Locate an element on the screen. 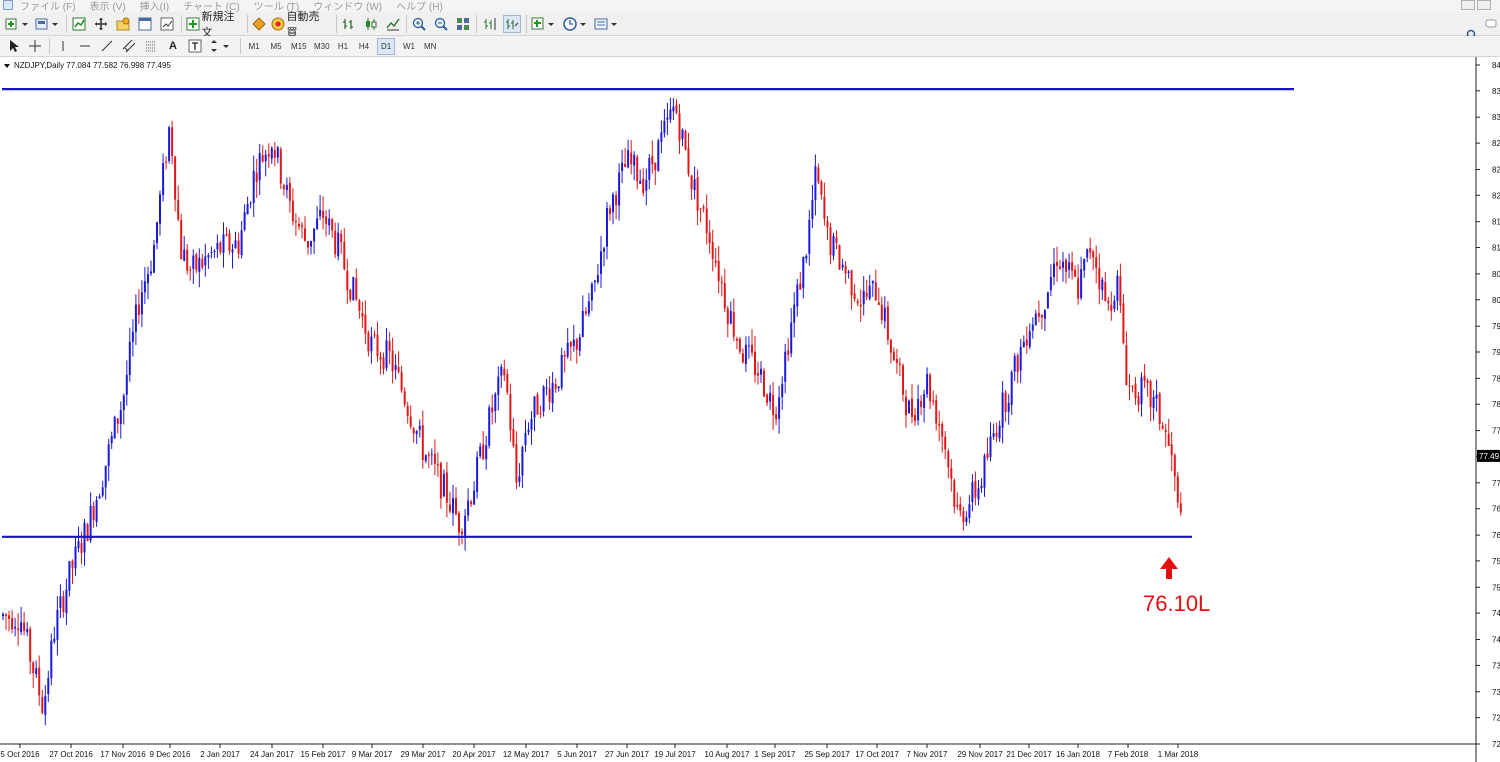 The image size is (1500, 762). line-chart-button is located at coordinates (393, 24).